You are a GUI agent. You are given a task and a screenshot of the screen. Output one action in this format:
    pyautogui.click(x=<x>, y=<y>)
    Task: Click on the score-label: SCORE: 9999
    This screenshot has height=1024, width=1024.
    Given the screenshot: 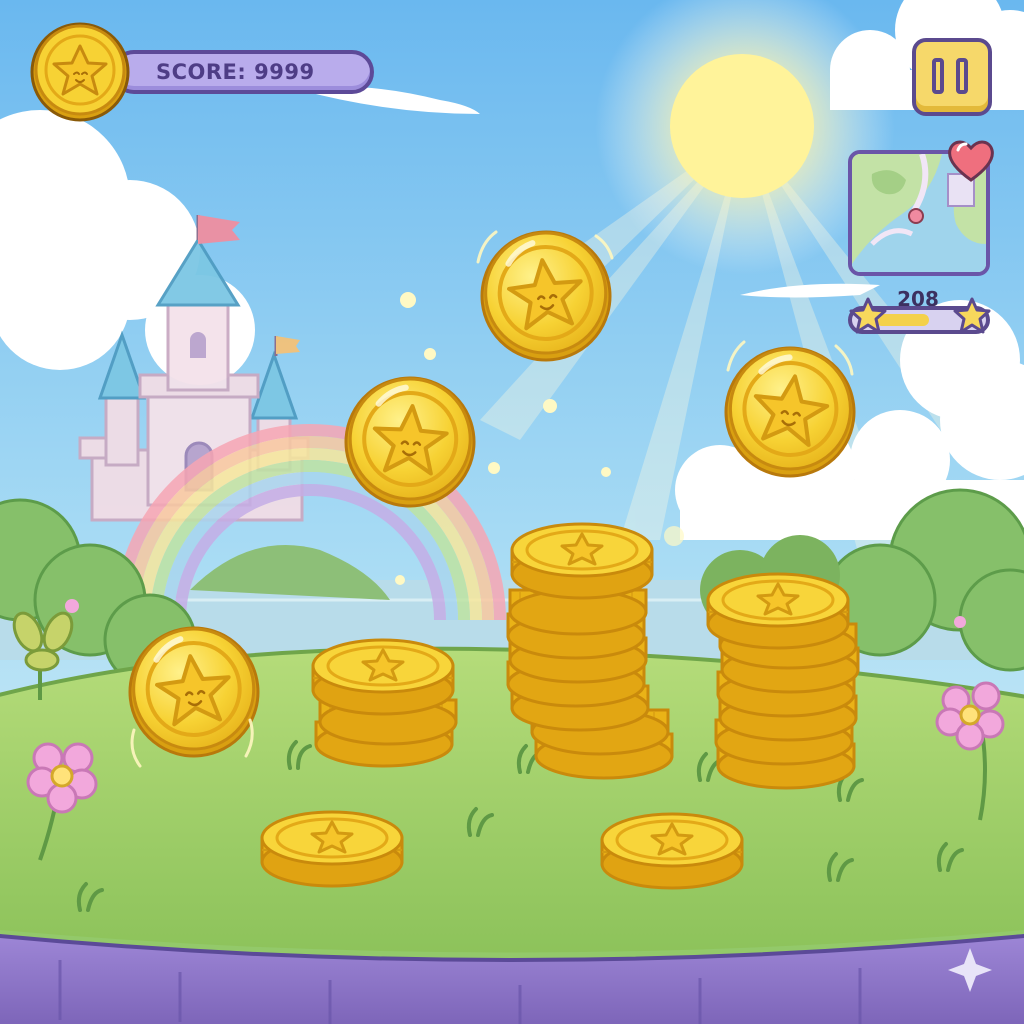 What is the action you would take?
    pyautogui.click(x=235, y=72)
    